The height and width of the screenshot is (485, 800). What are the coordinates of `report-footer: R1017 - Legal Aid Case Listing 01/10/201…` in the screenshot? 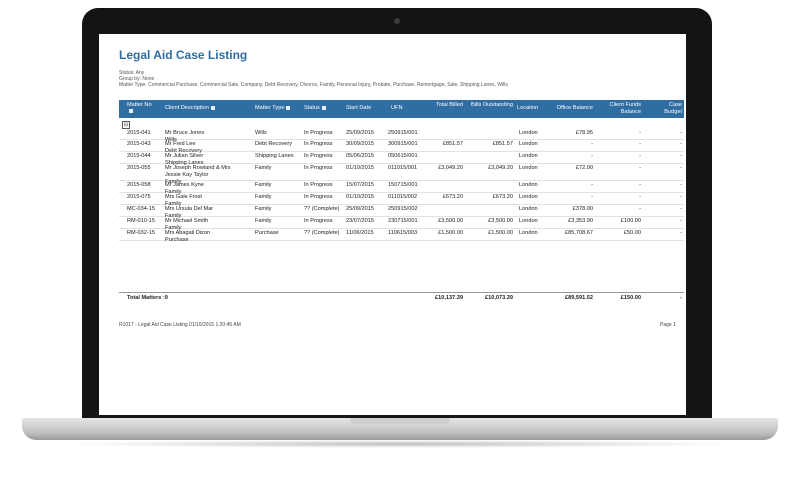 It's located at (180, 325).